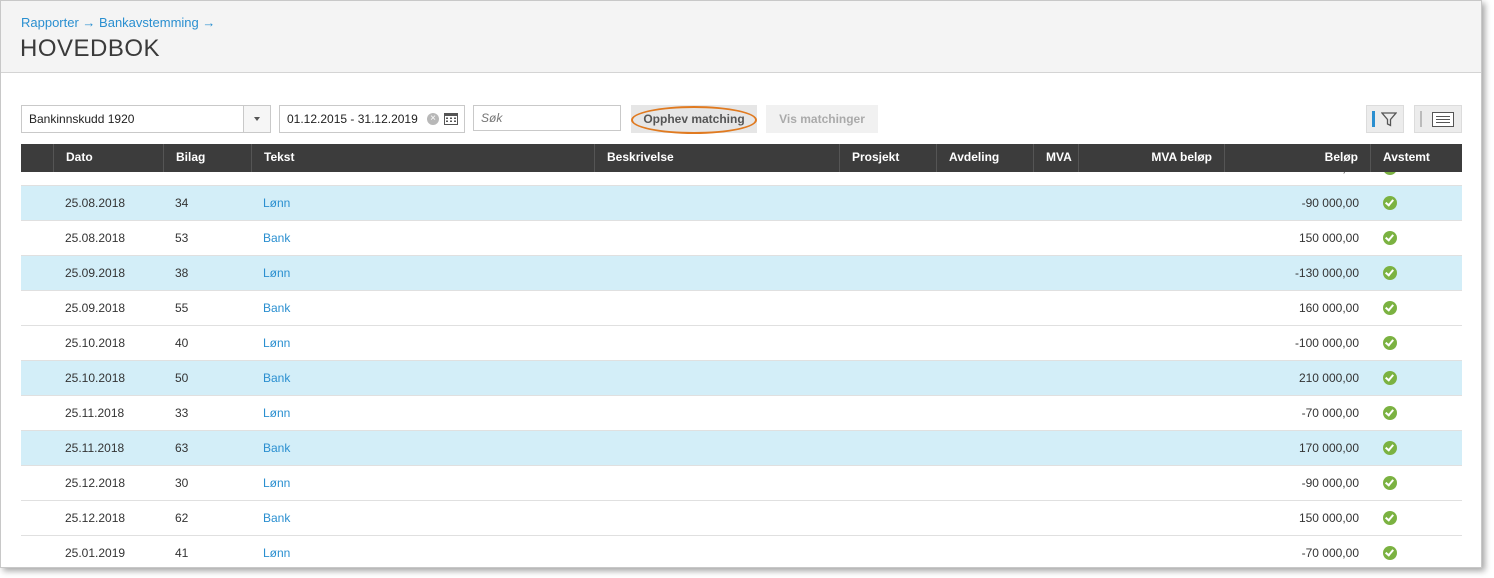 This screenshot has width=1494, height=578. What do you see at coordinates (182, 273) in the screenshot?
I see `cell-bilag: 38` at bounding box center [182, 273].